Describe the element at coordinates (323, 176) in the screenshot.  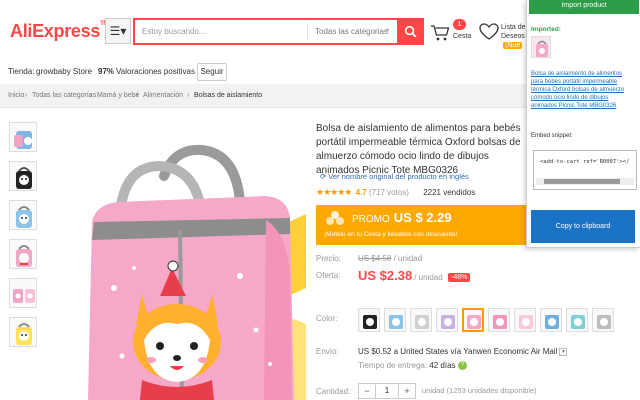
I see `translate-icon: ⟳` at that location.